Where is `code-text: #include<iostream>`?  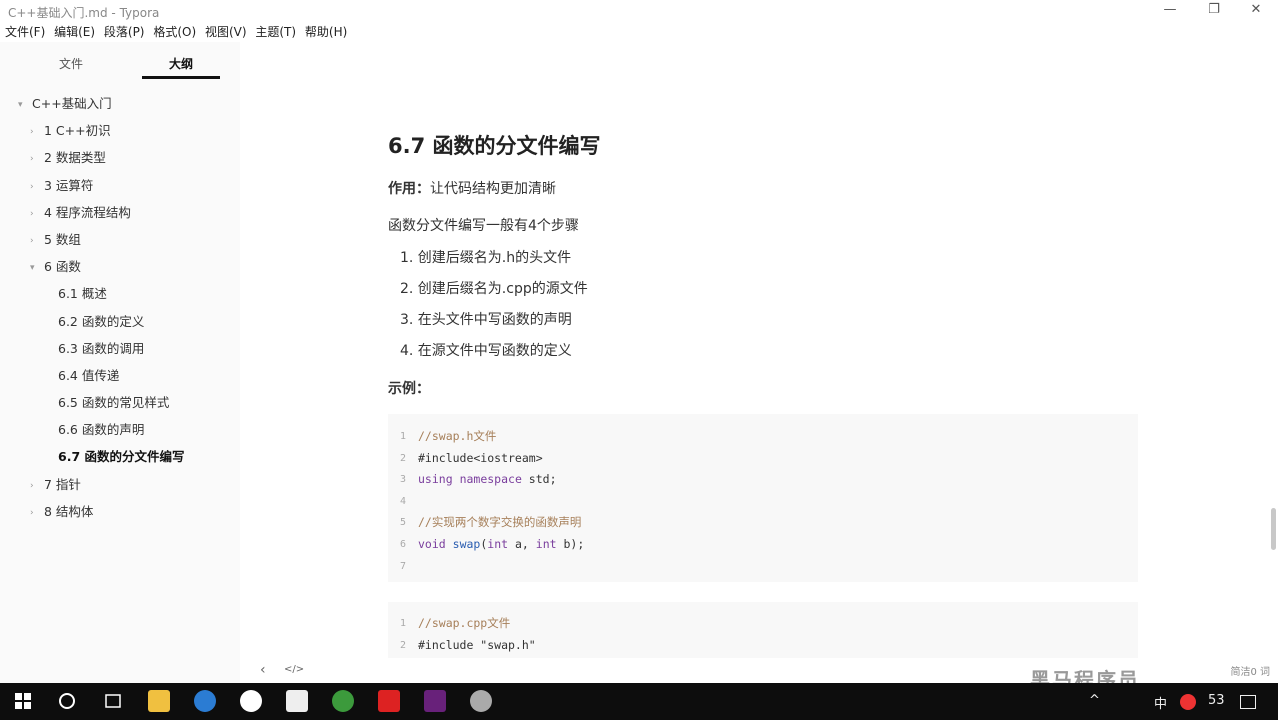
code-text: #include<iostream> is located at coordinates (480, 457).